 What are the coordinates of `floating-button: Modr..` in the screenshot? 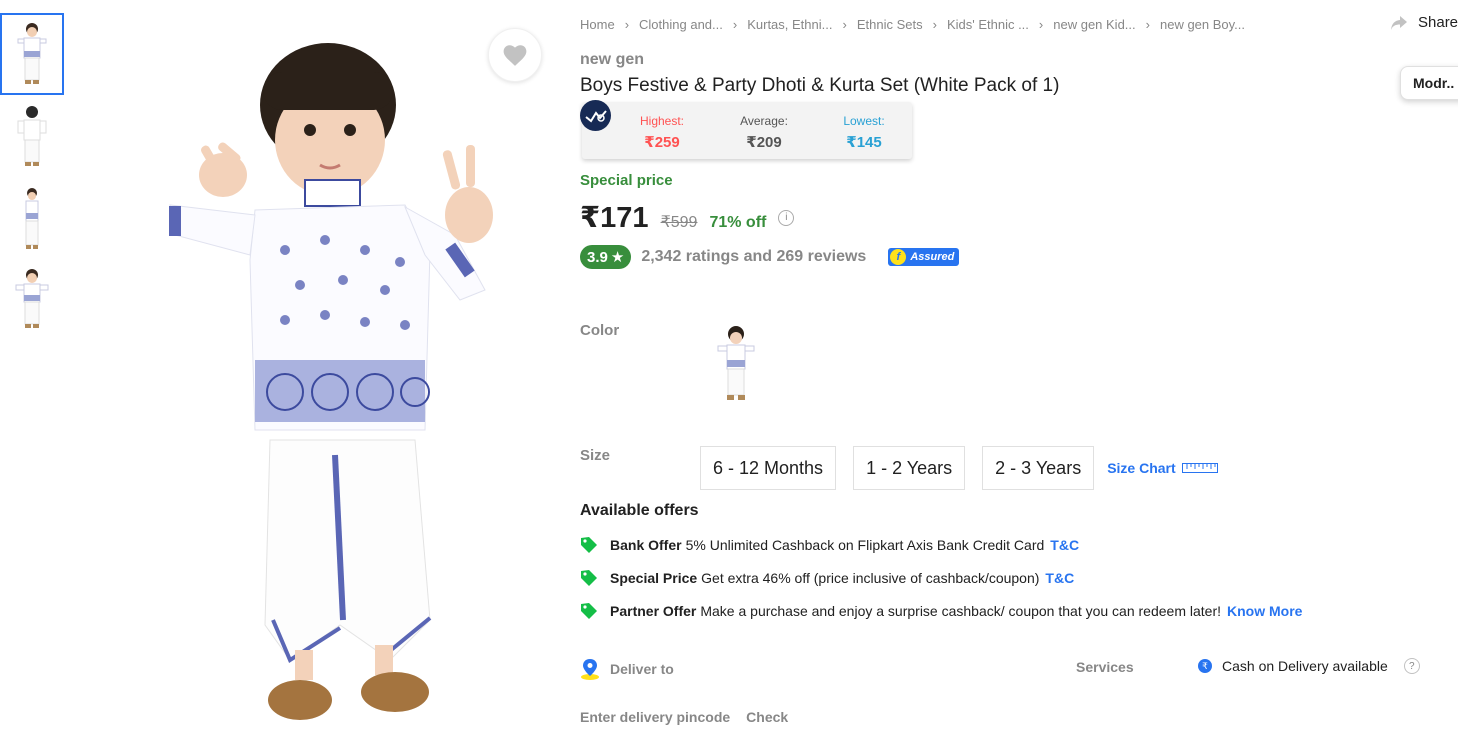 It's located at (1429, 83).